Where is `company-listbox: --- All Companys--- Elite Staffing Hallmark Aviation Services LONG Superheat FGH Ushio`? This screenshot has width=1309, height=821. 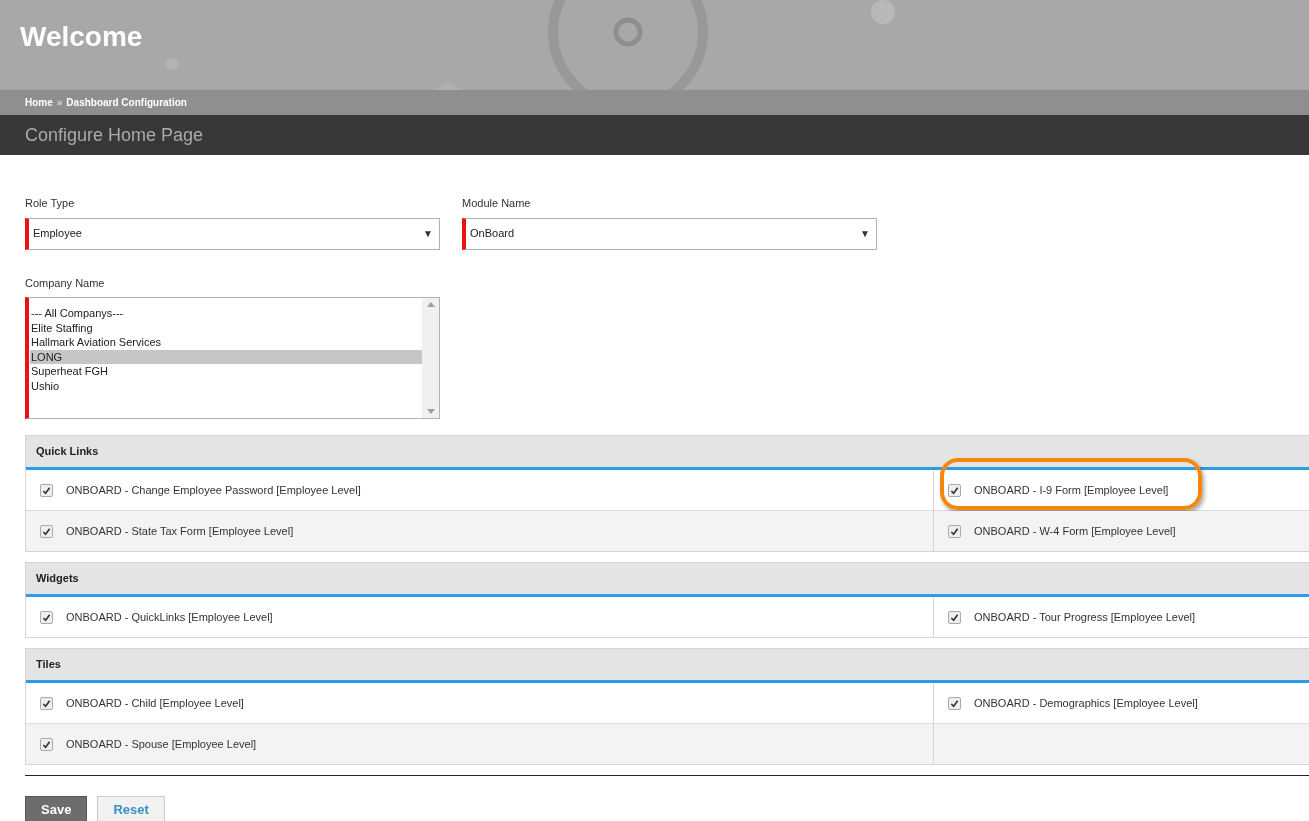
company-listbox: --- All Companys--- Elite Staffing Hallmark Aviation Services LONG Superheat FGH Ushio is located at coordinates (232, 358).